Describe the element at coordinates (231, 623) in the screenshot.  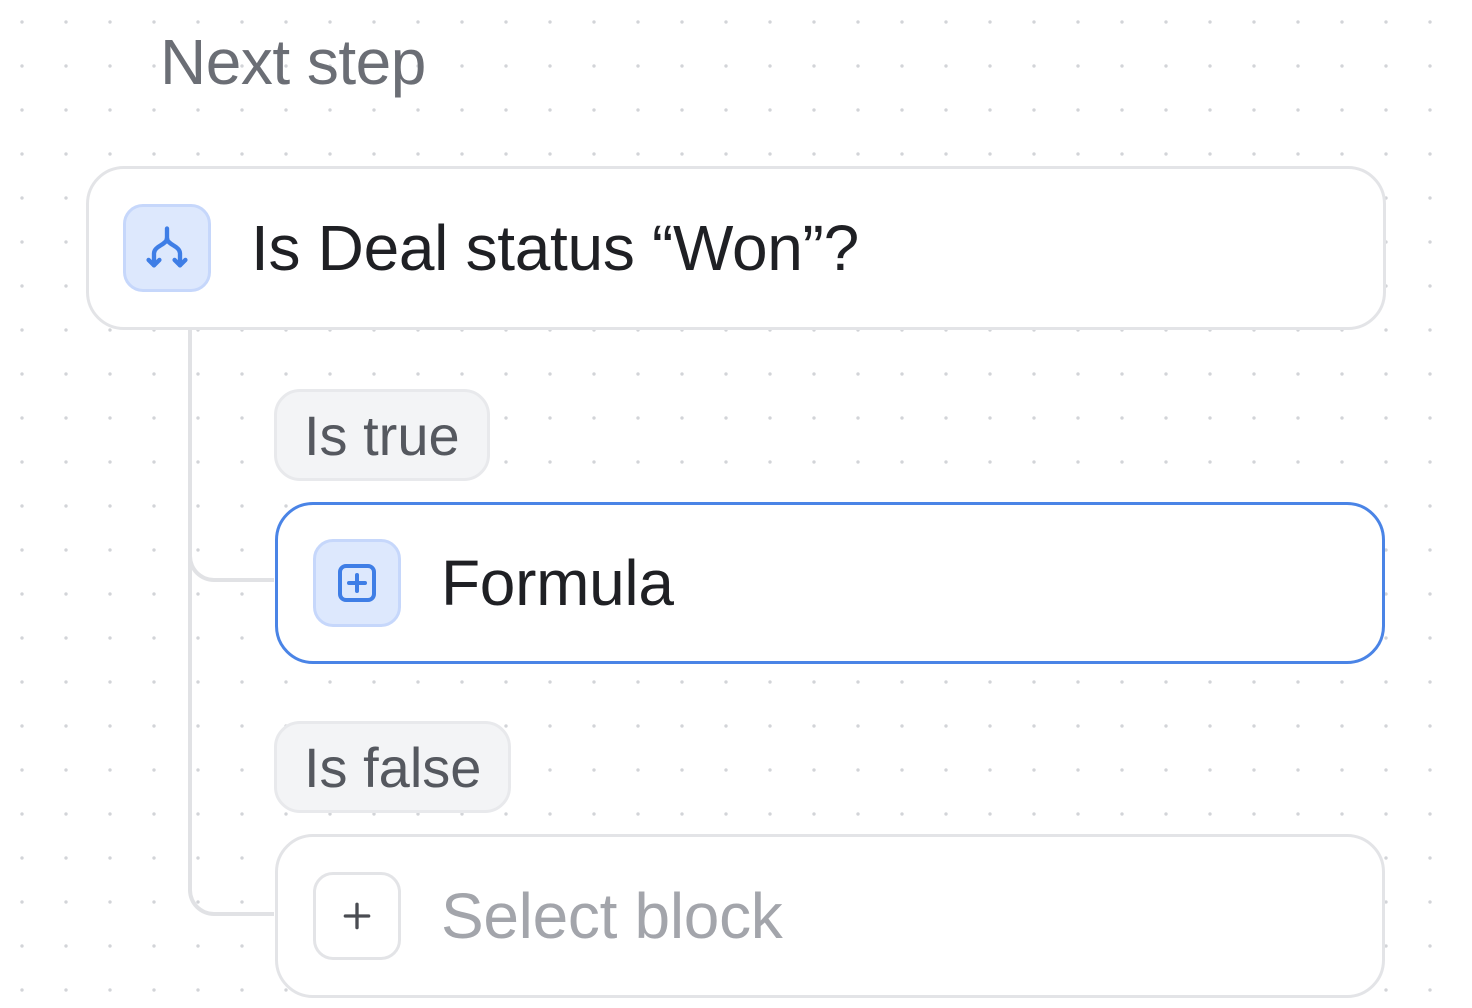
I see `branch-connector-false` at that location.